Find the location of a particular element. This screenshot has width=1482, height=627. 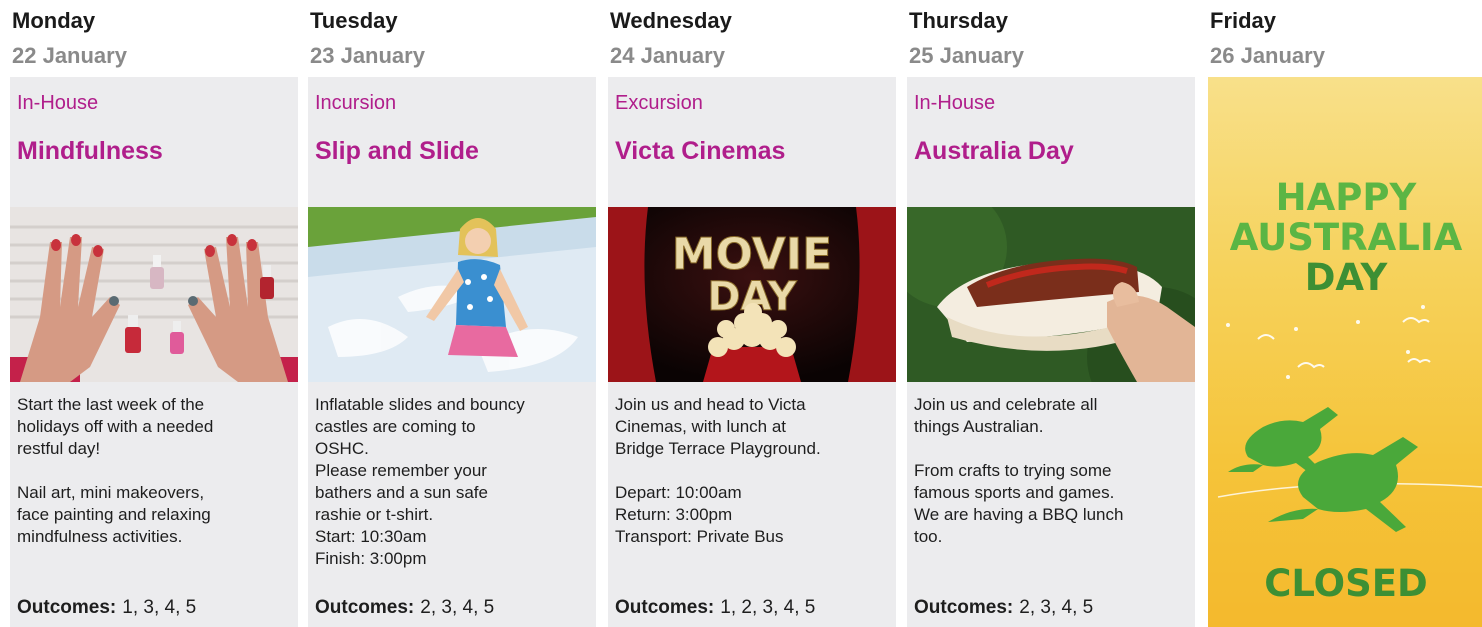

description-line: famous sports and games. is located at coordinates (1014, 492).